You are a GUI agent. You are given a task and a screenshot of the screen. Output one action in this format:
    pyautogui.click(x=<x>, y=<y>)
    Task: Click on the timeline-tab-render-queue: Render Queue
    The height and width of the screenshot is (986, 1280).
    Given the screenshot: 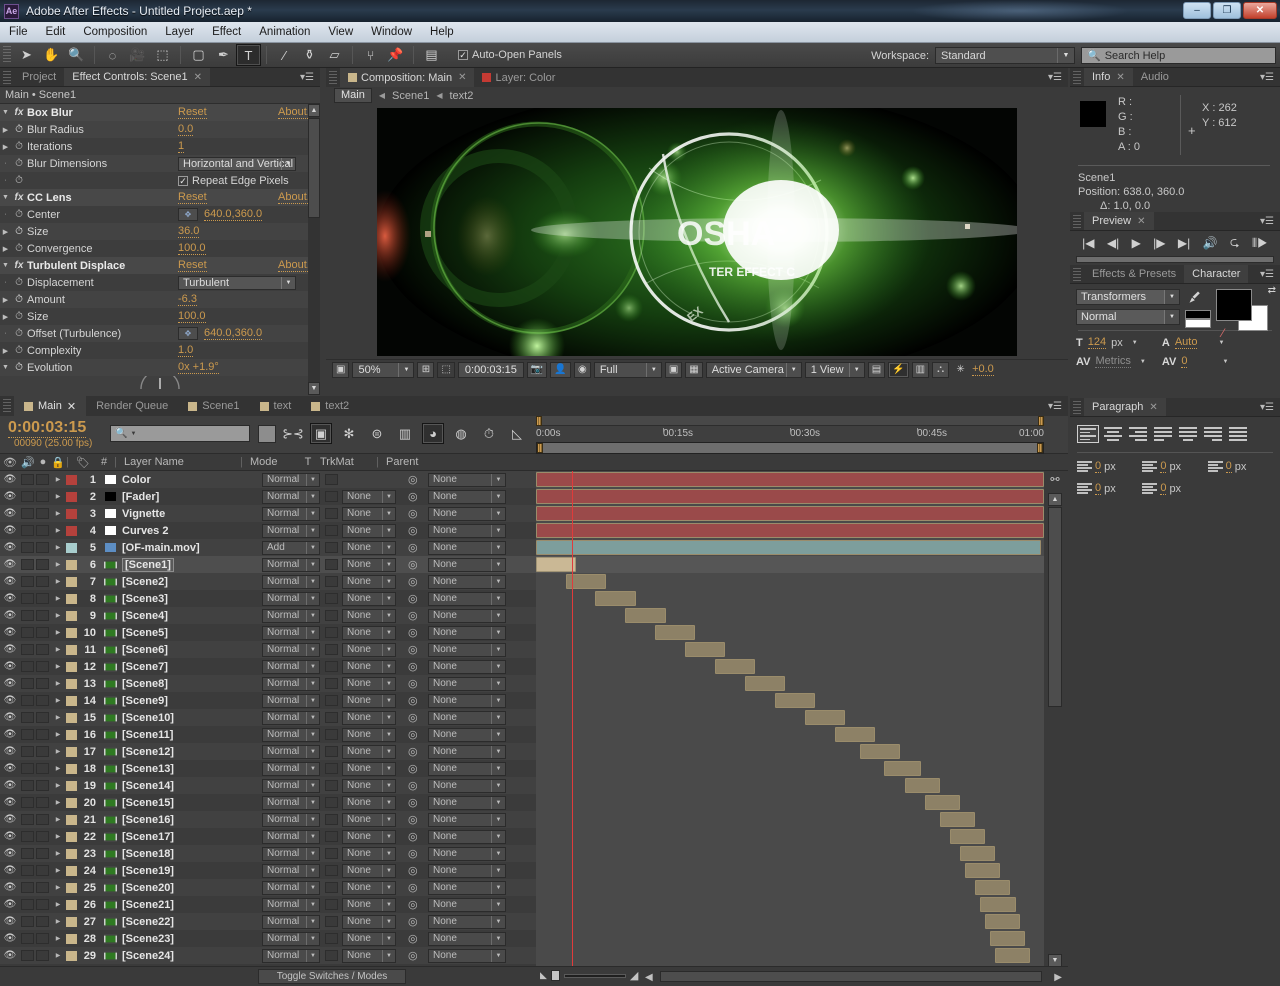 What is the action you would take?
    pyautogui.click(x=132, y=406)
    